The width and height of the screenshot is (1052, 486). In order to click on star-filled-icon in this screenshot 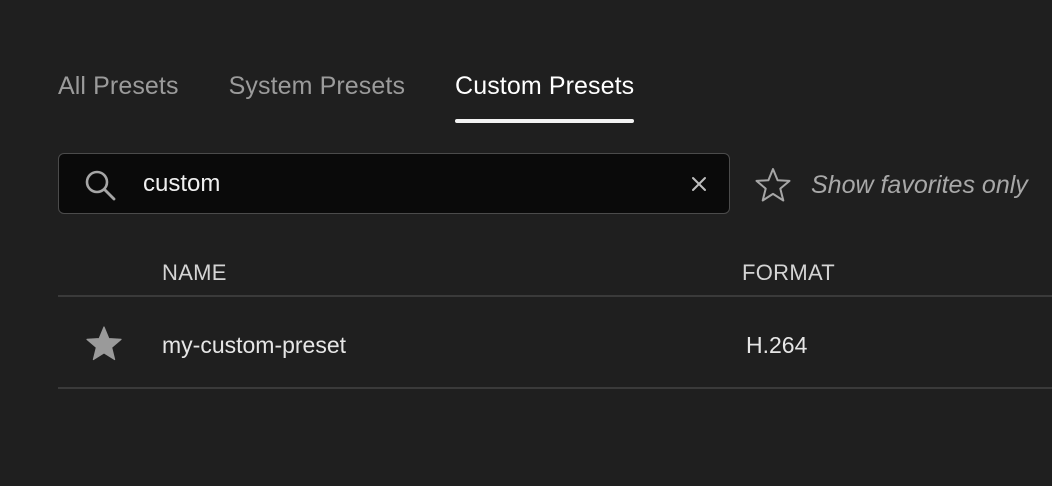, I will do `click(104, 344)`.